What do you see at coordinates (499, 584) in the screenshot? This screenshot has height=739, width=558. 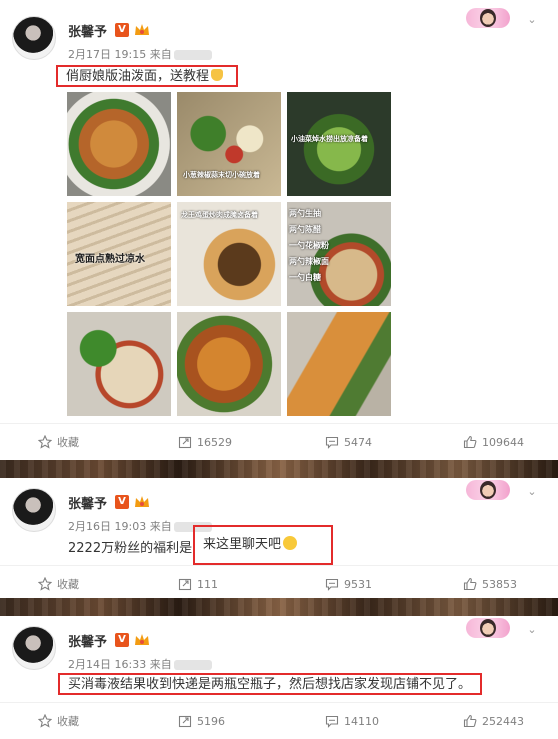 I see `like-count: 53853` at bounding box center [499, 584].